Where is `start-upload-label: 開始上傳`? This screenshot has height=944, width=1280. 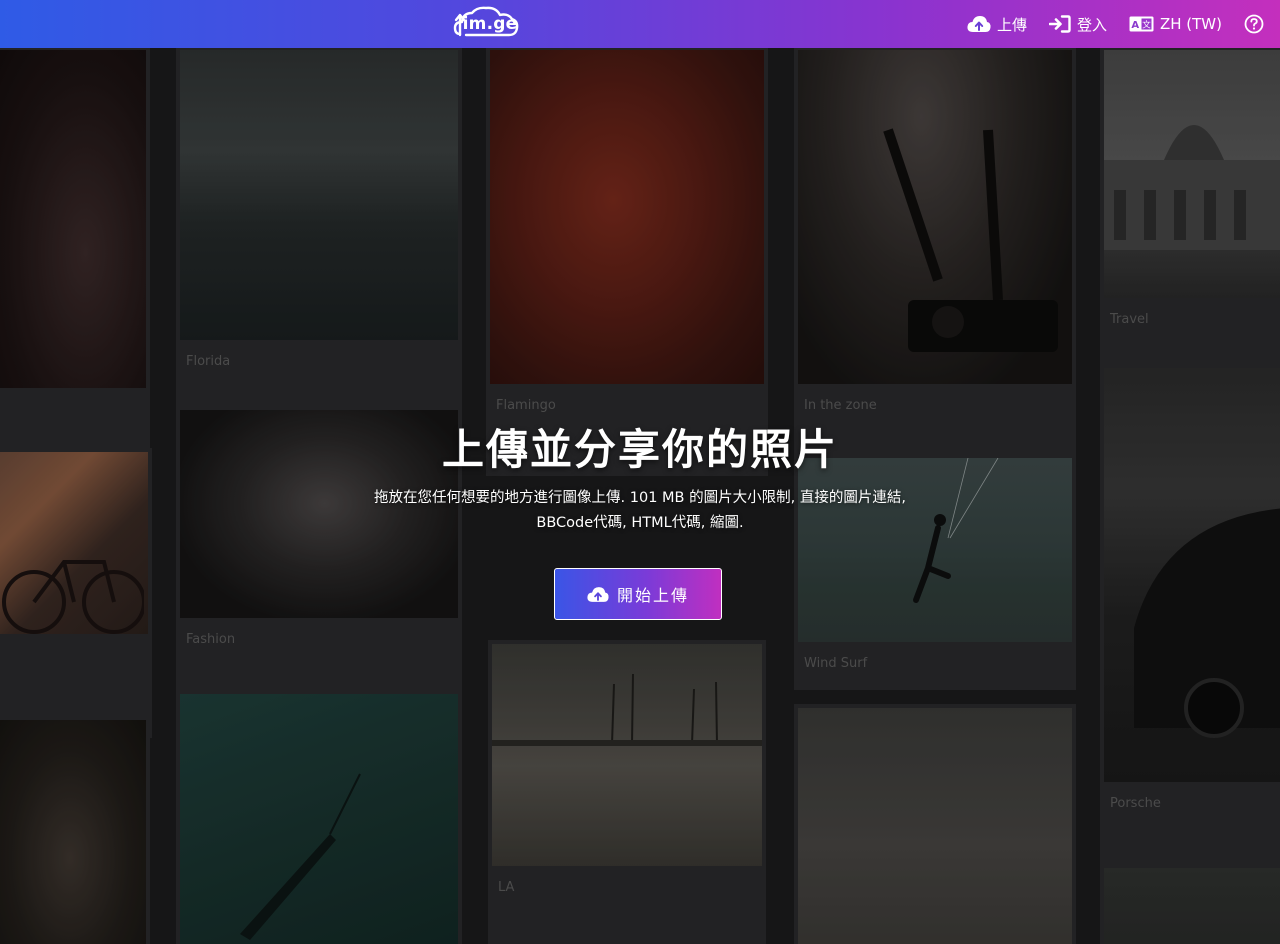 start-upload-label: 開始上傳 is located at coordinates (652, 595).